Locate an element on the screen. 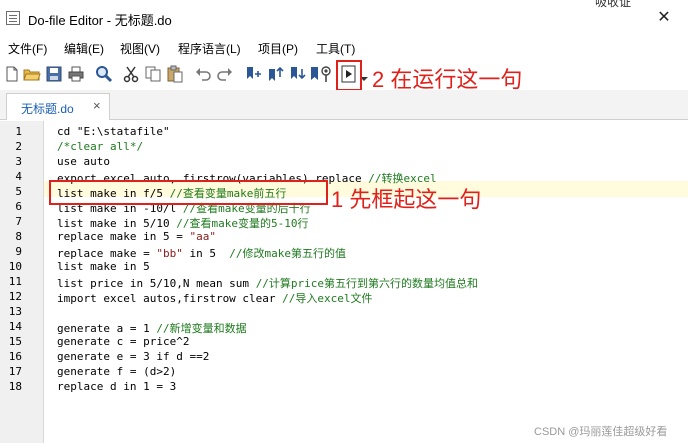 Image resolution: width=688 pixels, height=443 pixels. code-line: generate c = price^2 is located at coordinates (123, 341).